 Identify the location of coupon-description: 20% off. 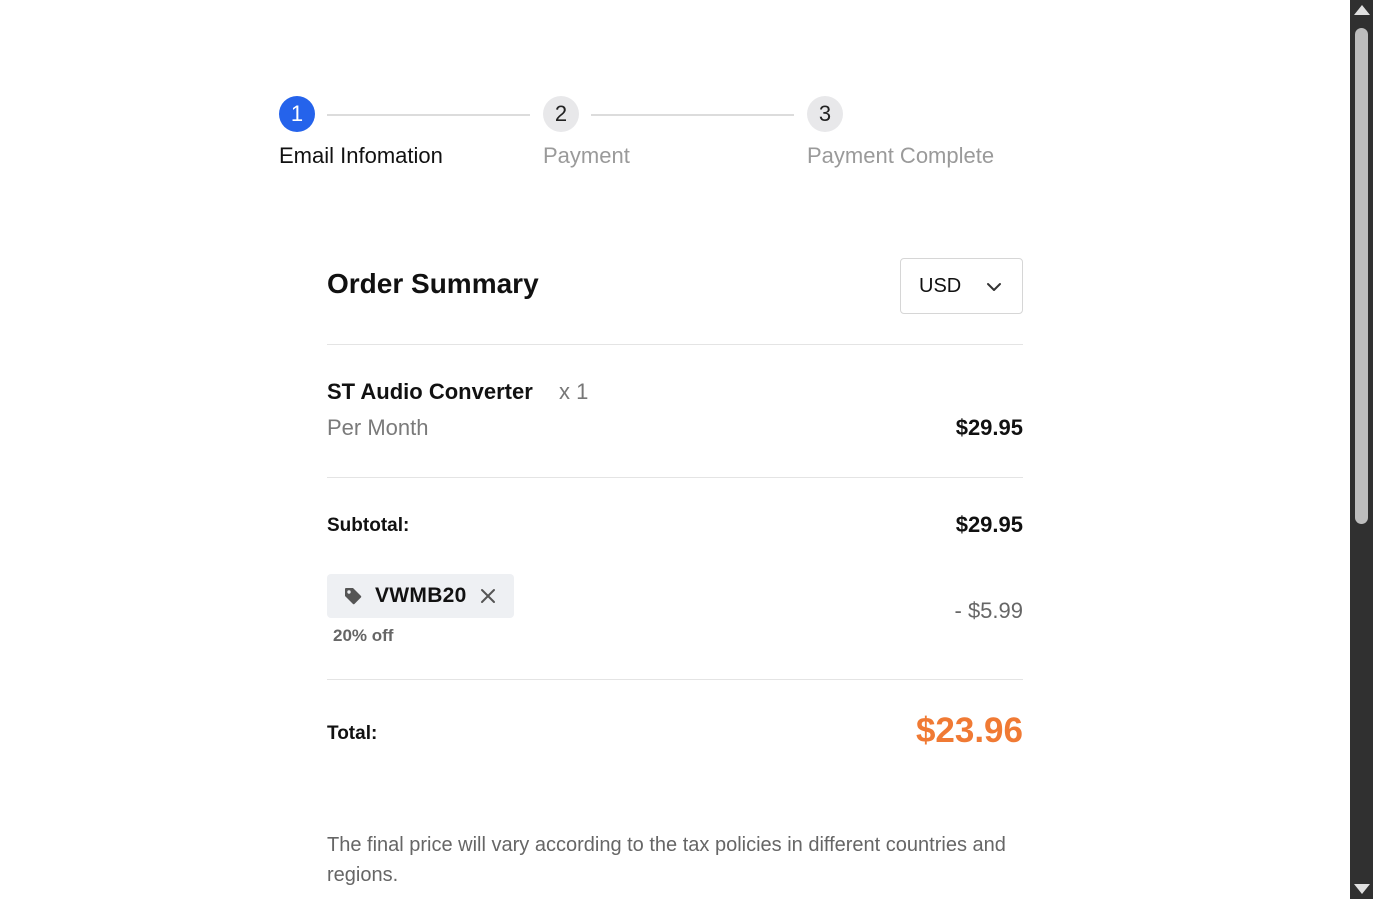
(363, 635).